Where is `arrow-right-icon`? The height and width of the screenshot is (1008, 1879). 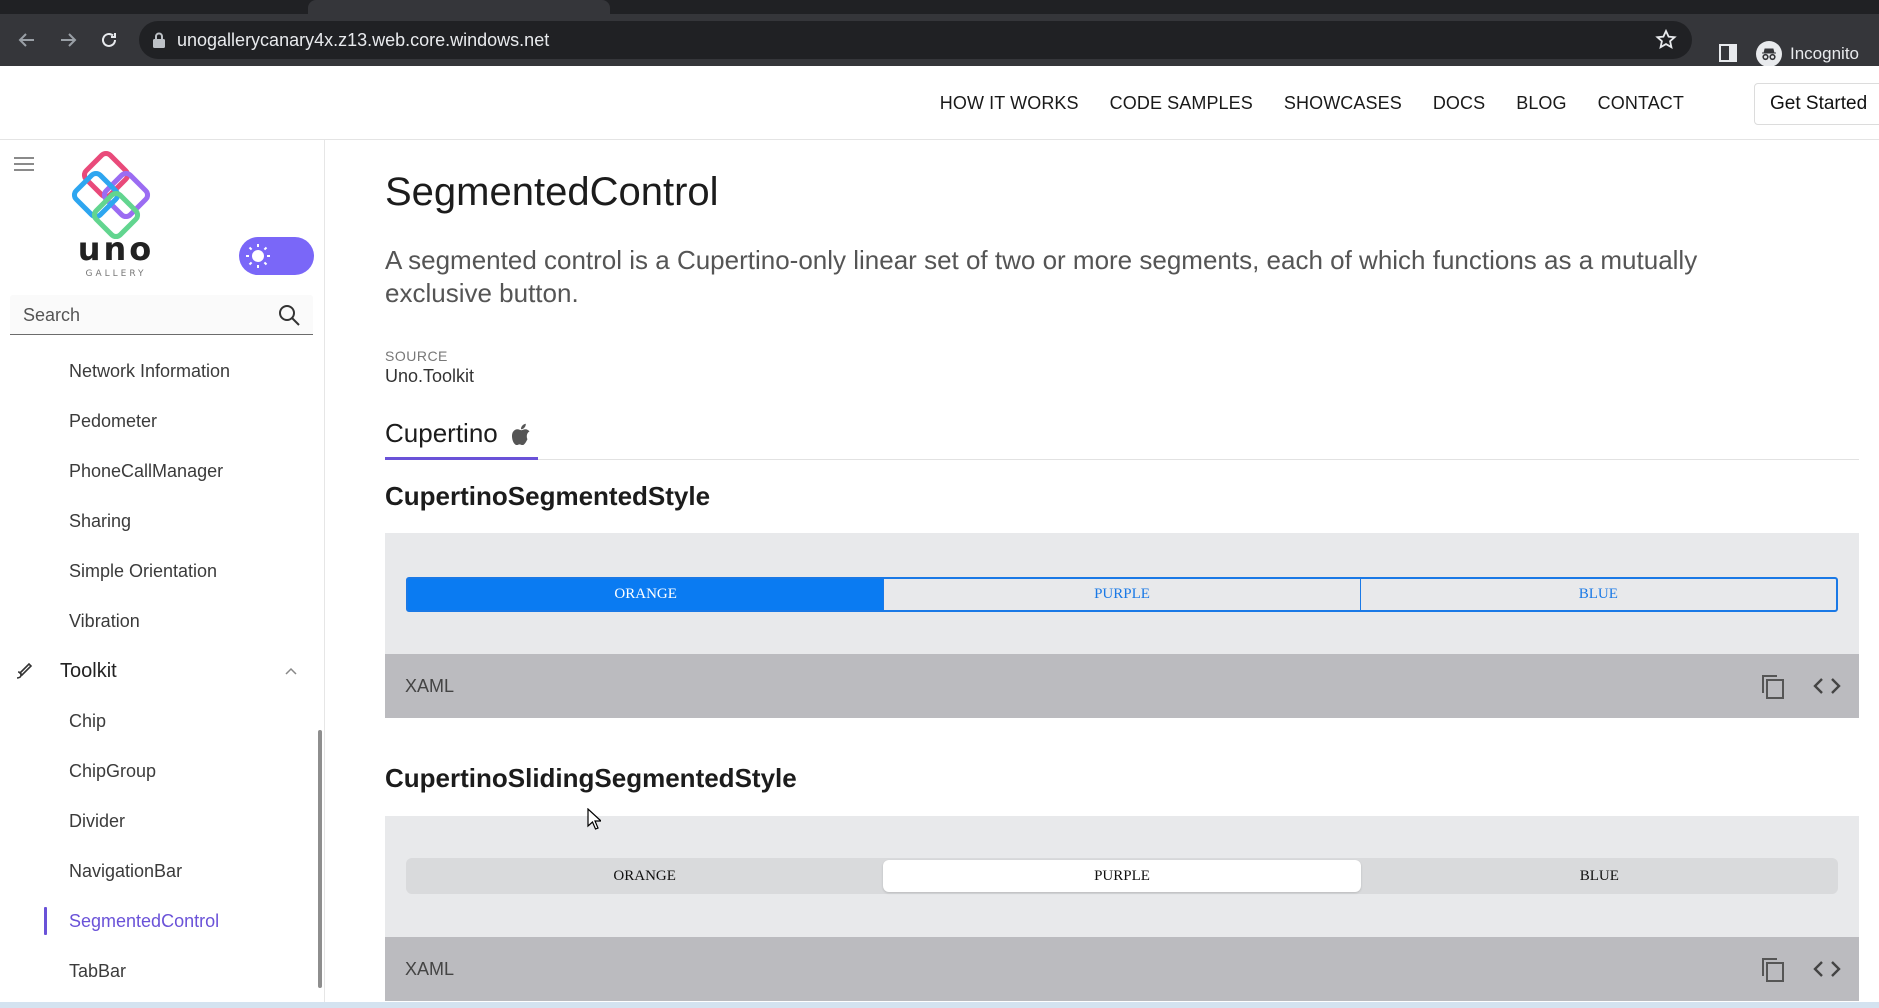 arrow-right-icon is located at coordinates (69, 40).